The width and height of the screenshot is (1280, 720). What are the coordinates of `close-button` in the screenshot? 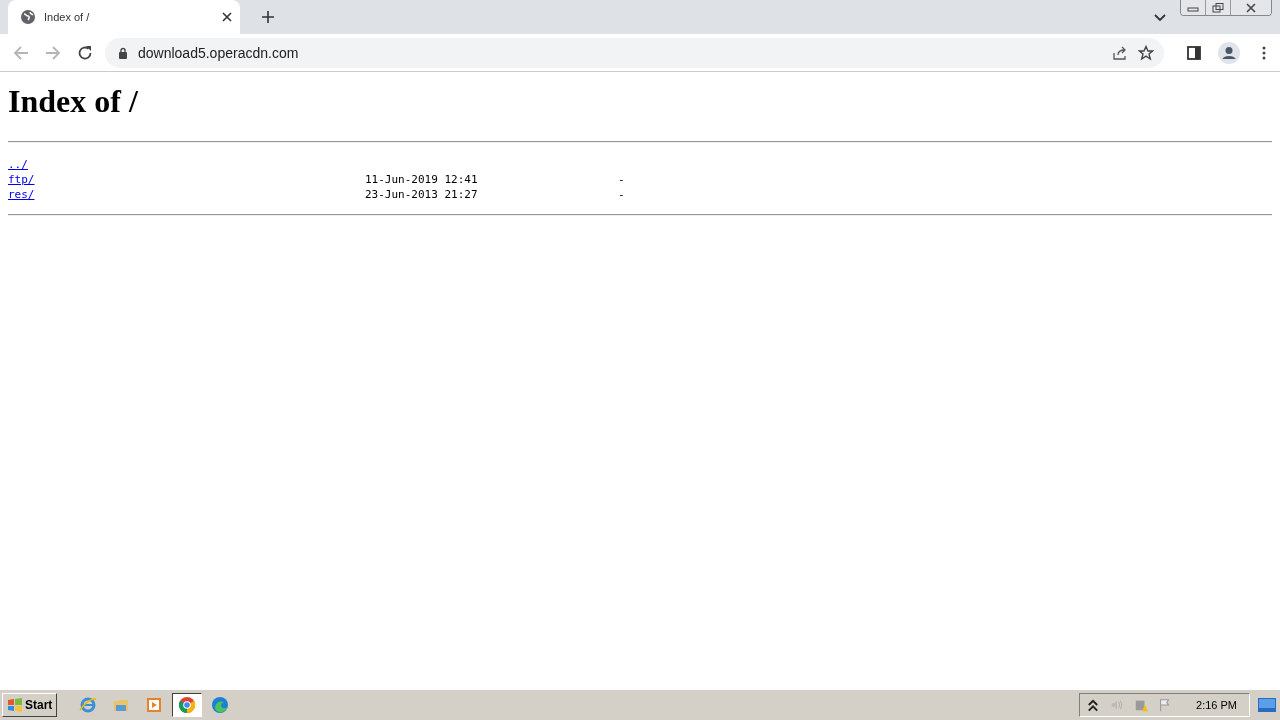 It's located at (1251, 7).